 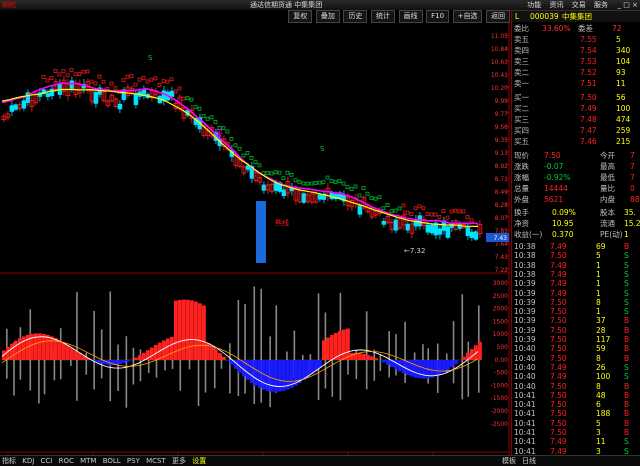 I want to click on bid-row: 买一7.5056, so click(x=576, y=97).